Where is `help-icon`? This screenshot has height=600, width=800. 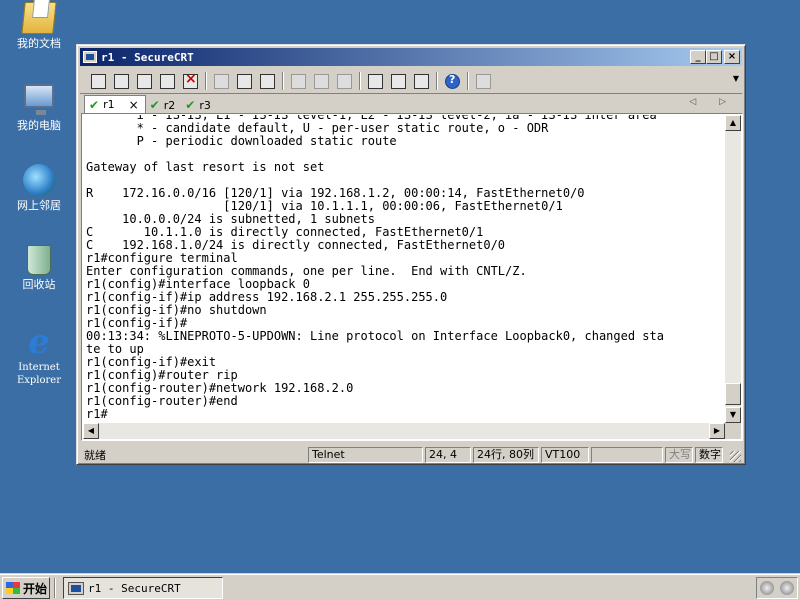
help-icon is located at coordinates (452, 81).